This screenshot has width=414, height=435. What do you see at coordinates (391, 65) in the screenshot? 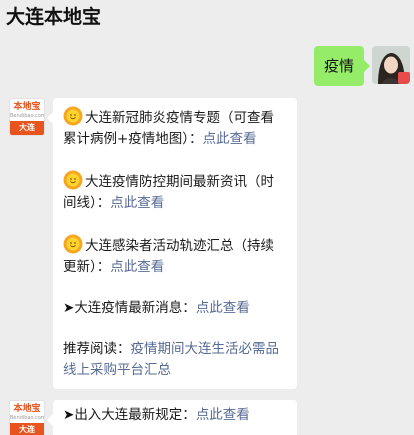
I see `user-avatar` at bounding box center [391, 65].